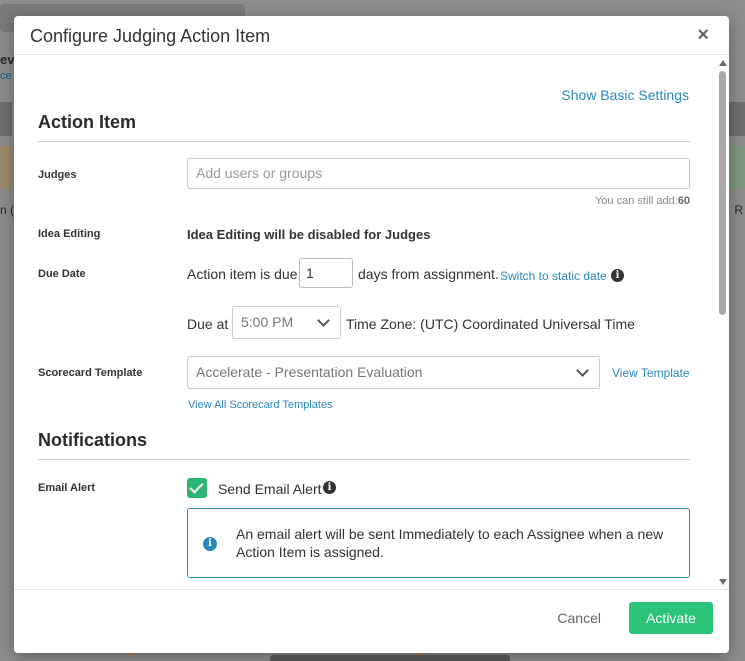  What do you see at coordinates (87, 122) in the screenshot?
I see `section-title-action-item: Action Item` at bounding box center [87, 122].